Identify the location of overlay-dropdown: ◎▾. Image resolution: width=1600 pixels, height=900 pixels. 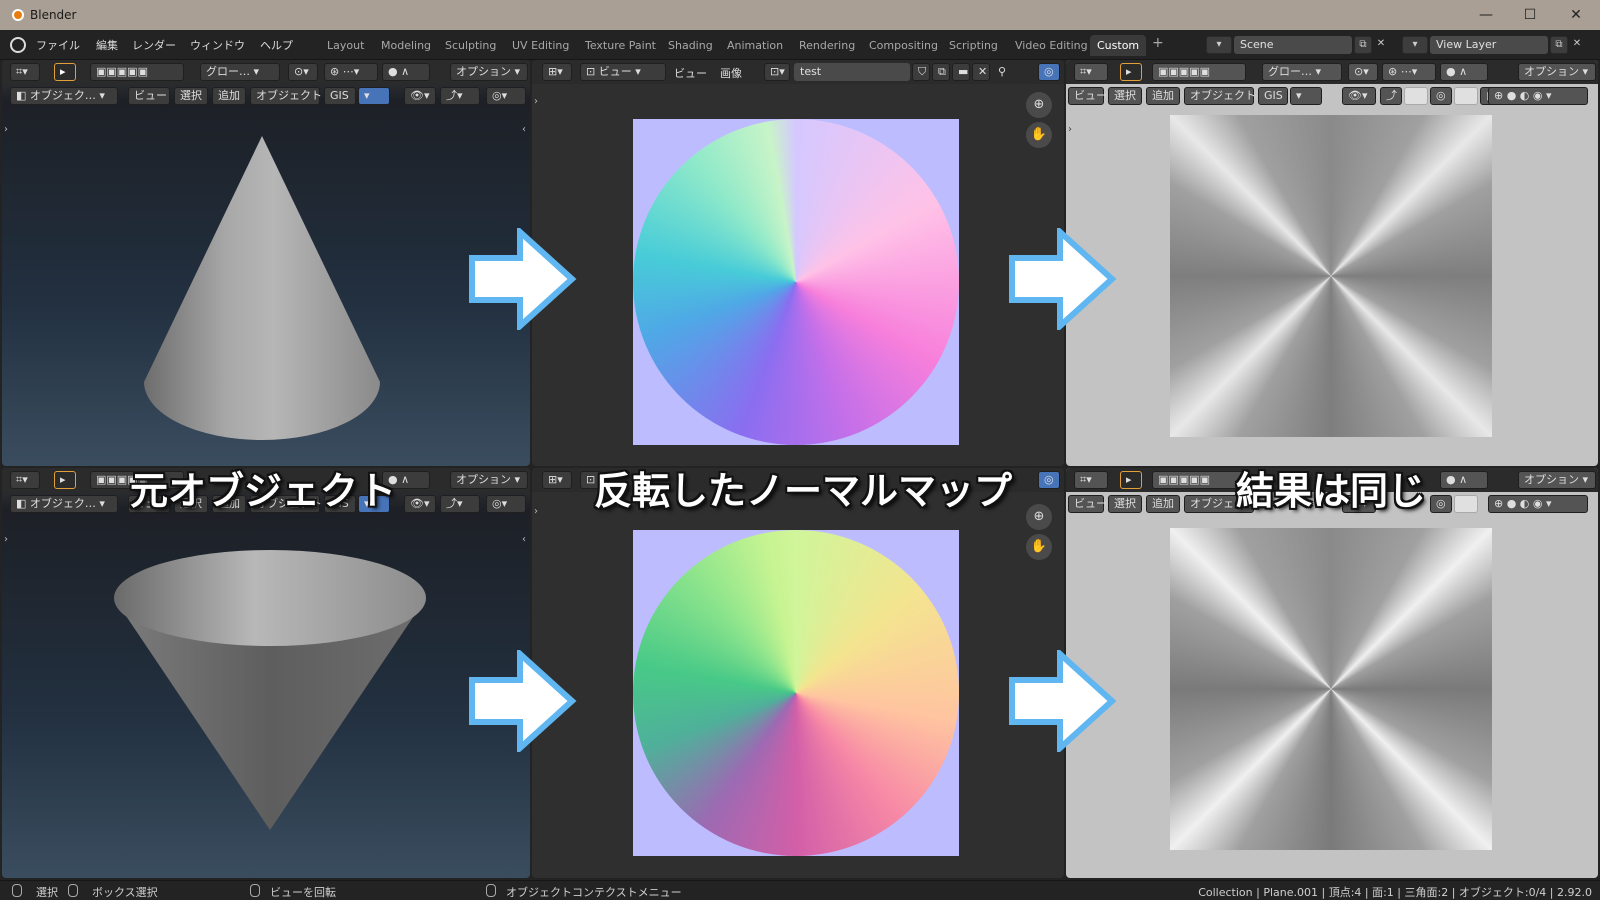
(506, 96).